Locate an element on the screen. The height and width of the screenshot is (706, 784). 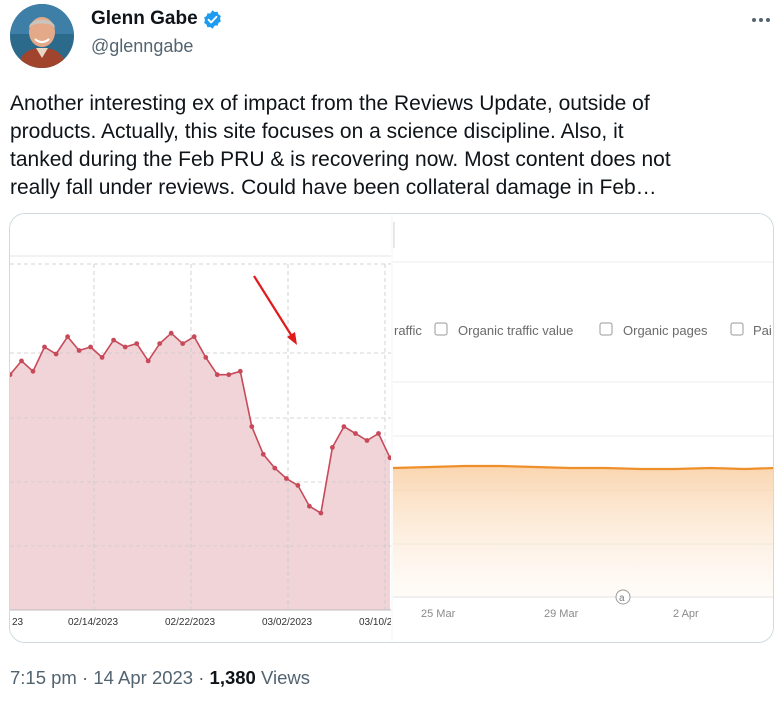
legend-organic-pages: Organic pages is located at coordinates (665, 330).